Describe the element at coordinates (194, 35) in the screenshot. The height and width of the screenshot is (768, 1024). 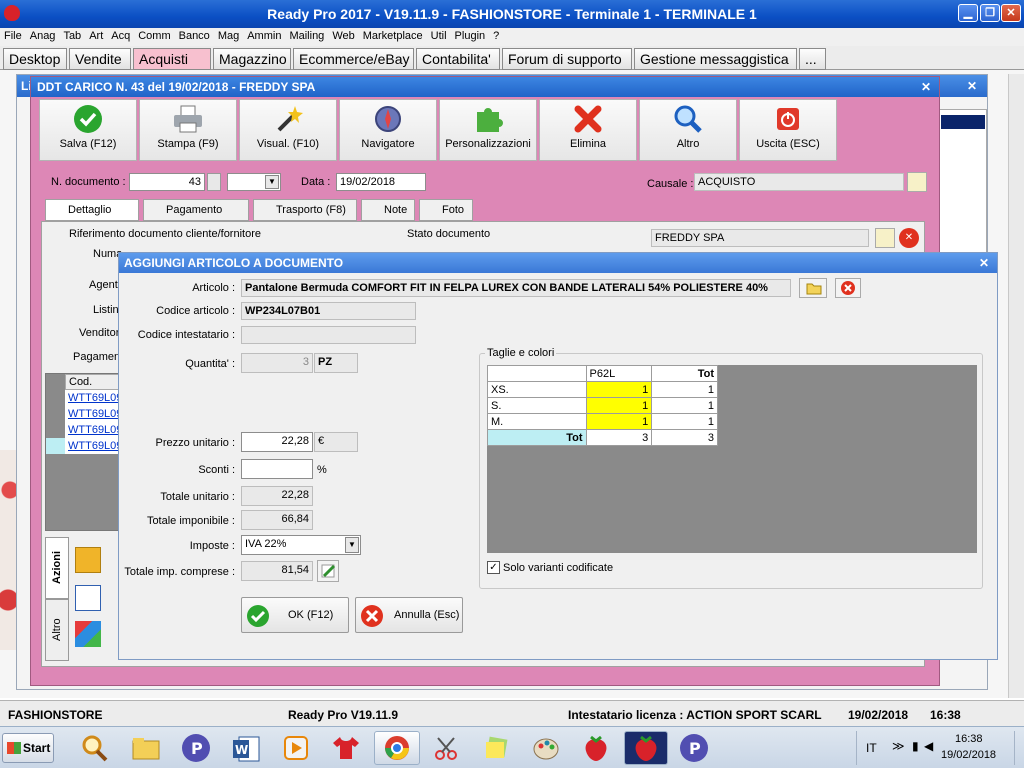
I see `menu-banco: Banco` at that location.